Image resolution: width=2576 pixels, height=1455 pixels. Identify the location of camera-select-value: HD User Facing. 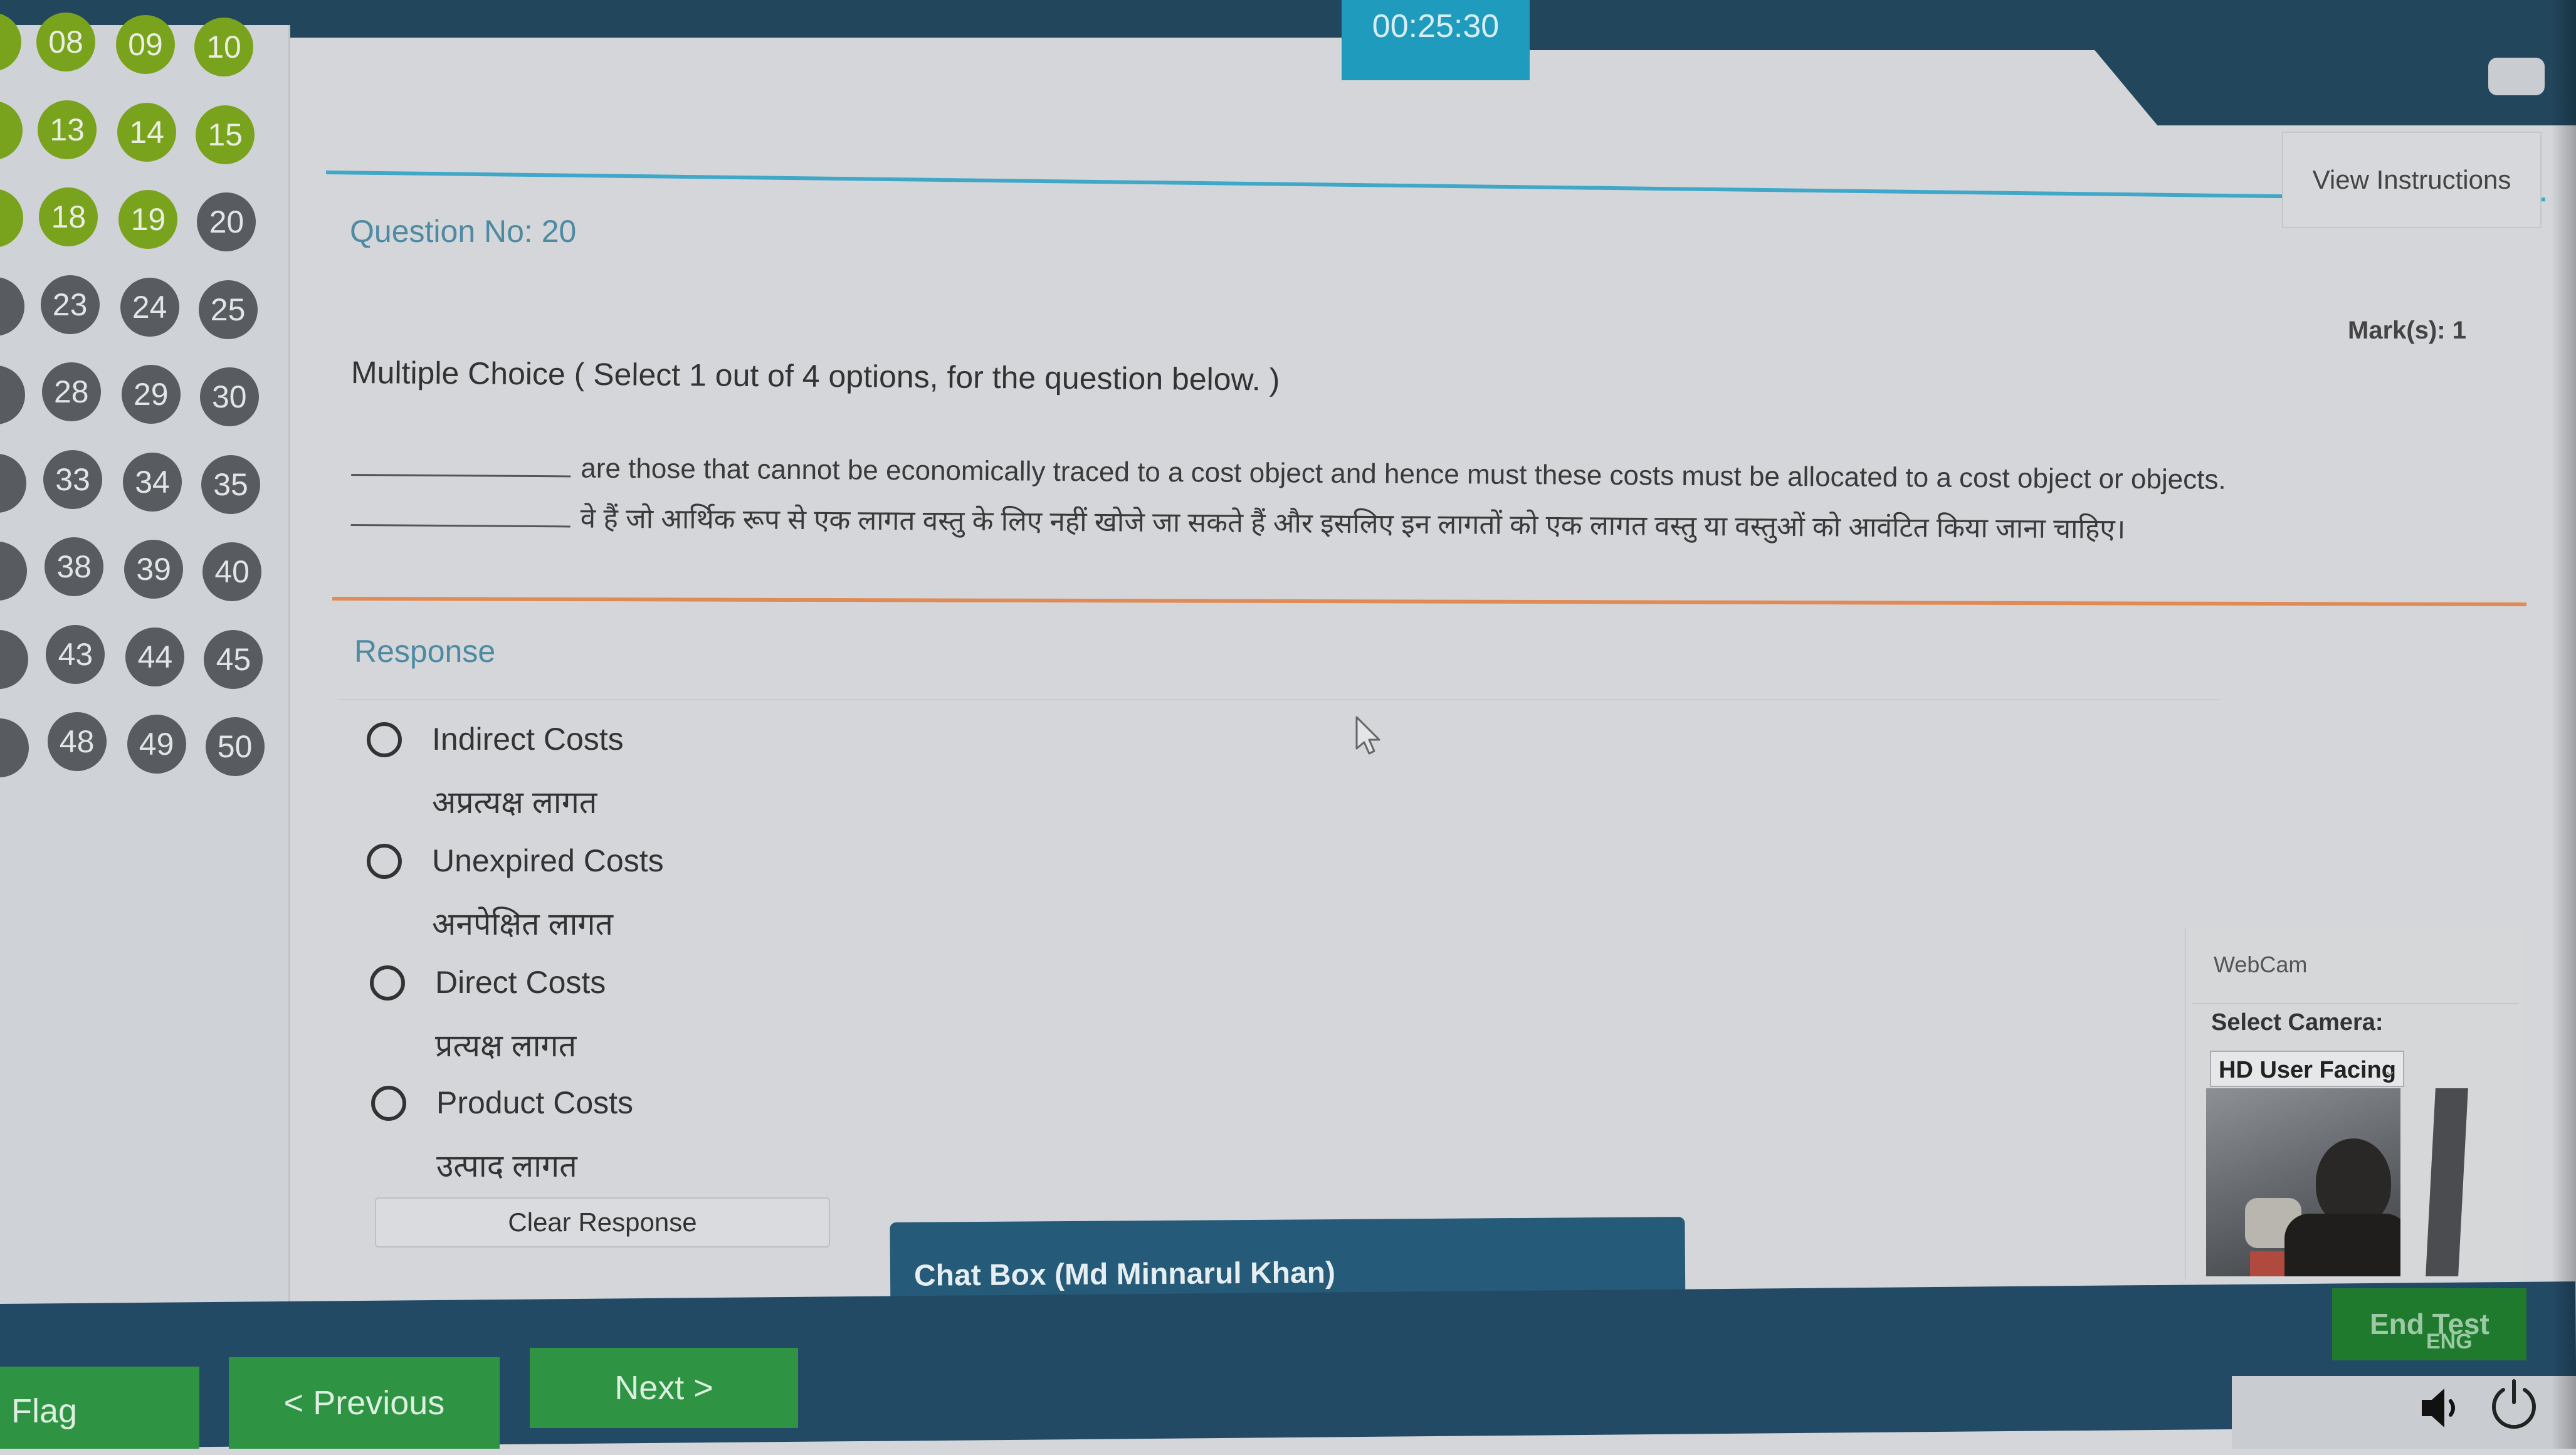
(2307, 1070).